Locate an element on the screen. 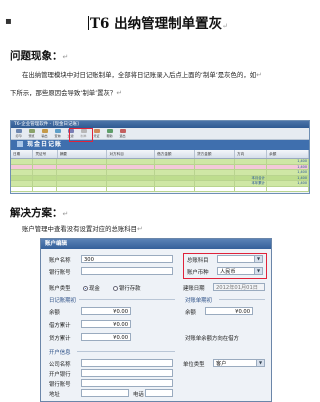  column-header: 凭证号 is located at coordinates (45, 154).